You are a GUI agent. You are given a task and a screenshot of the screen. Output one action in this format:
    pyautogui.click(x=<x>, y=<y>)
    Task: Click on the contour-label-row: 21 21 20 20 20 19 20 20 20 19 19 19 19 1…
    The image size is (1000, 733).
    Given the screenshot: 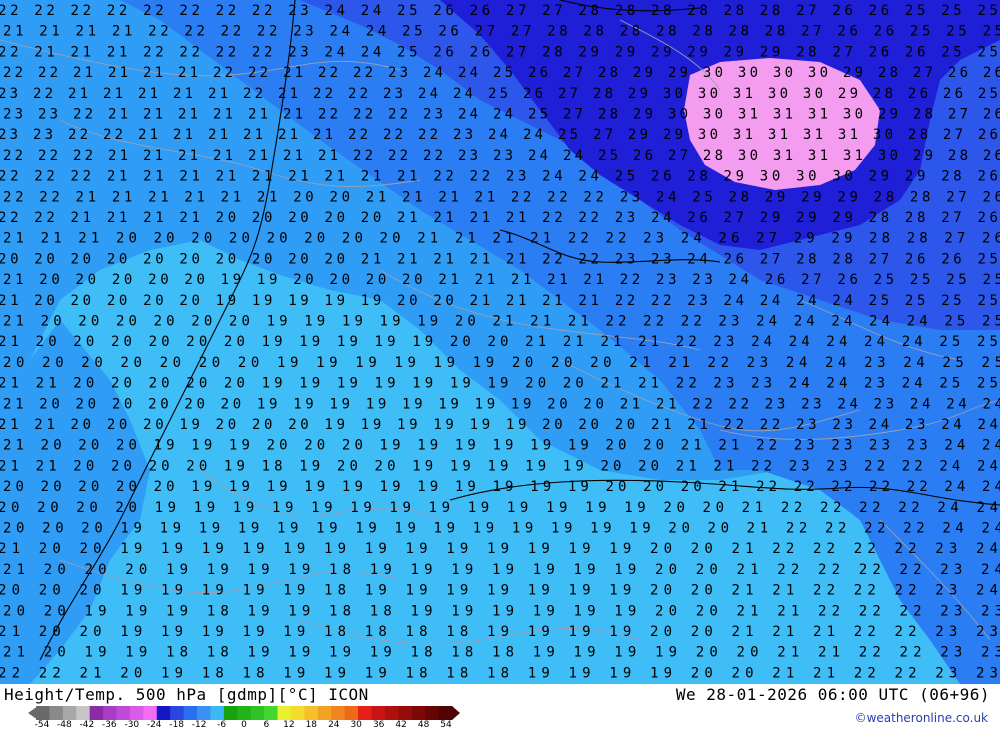 What is the action you would take?
    pyautogui.click(x=499, y=425)
    